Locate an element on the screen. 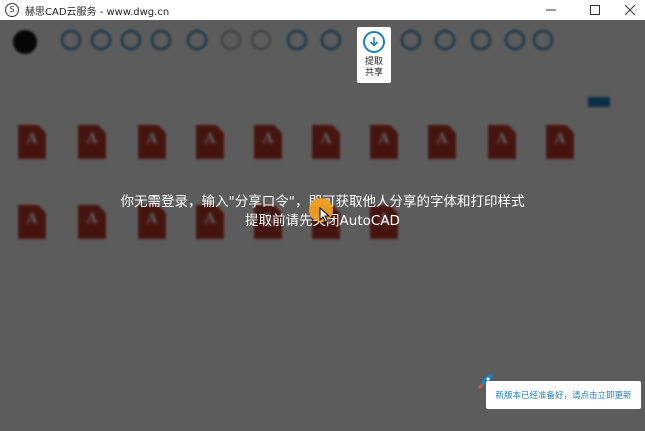 The height and width of the screenshot is (431, 645). minimize-button is located at coordinates (551, 10).